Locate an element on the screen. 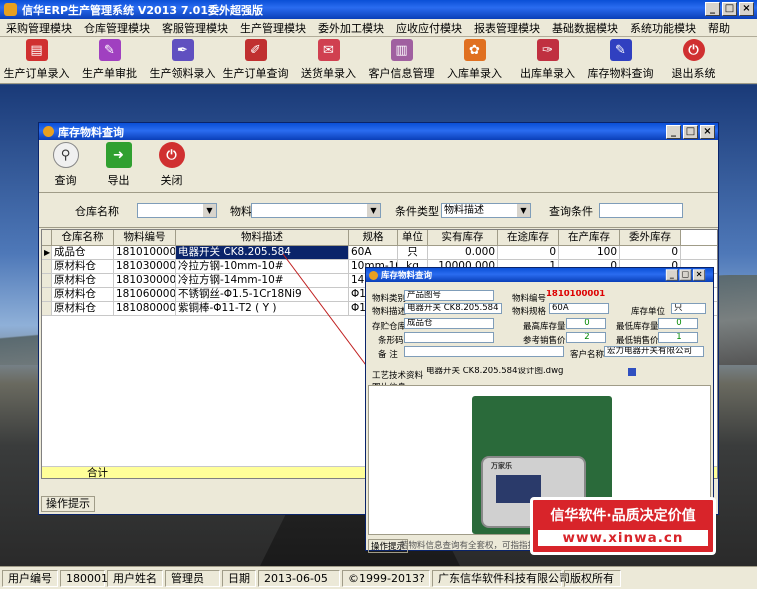  popup-minimize-button: _ is located at coordinates (671, 275).